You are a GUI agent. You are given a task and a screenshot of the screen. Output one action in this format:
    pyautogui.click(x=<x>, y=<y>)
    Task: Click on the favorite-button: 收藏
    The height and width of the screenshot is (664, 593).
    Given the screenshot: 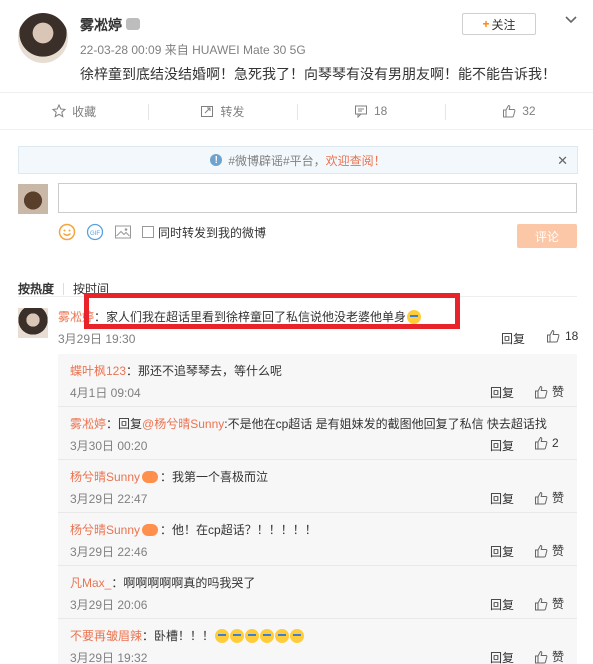 What is the action you would take?
    pyautogui.click(x=74, y=111)
    